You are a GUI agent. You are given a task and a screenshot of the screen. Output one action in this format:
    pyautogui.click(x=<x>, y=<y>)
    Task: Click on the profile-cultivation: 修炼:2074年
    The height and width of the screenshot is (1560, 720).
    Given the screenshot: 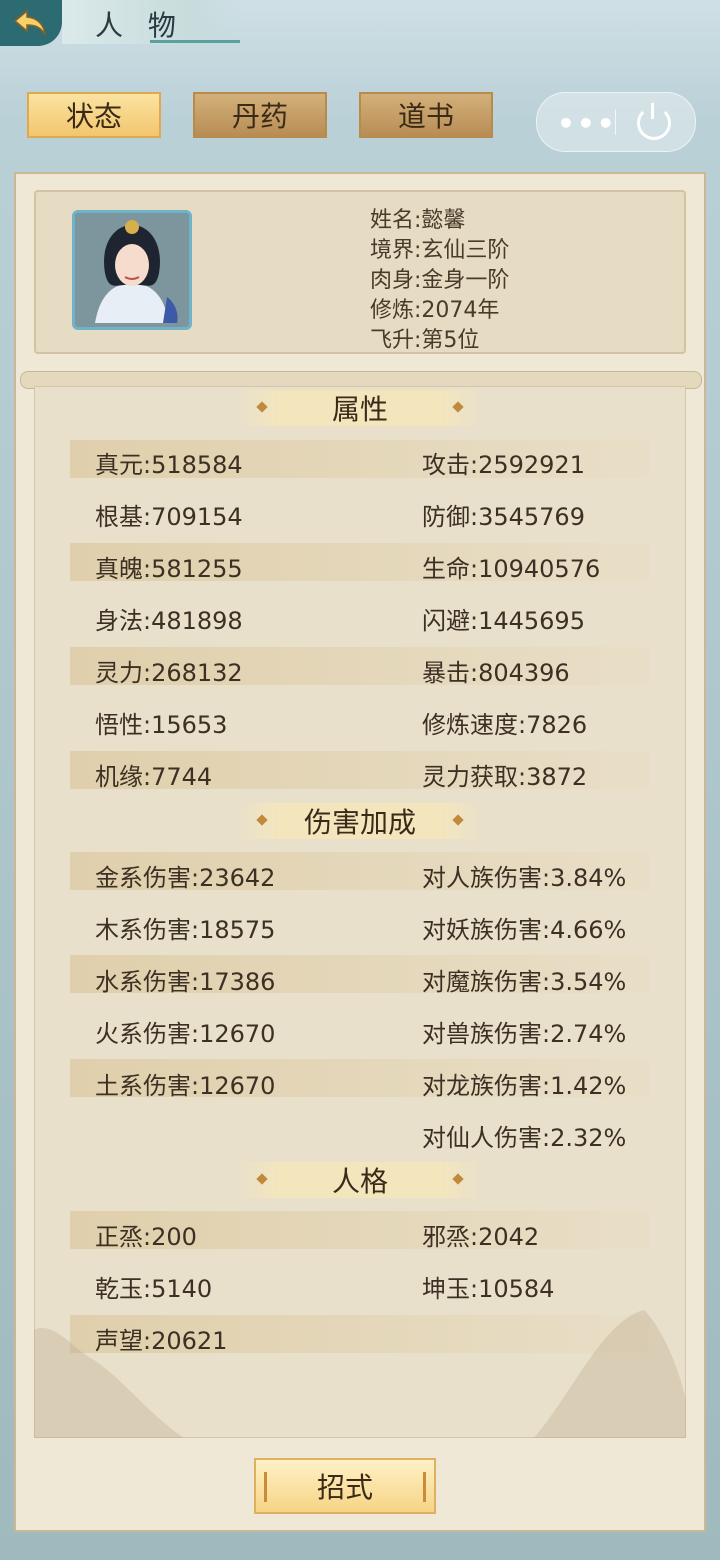 What is the action you would take?
    pyautogui.click(x=435, y=310)
    